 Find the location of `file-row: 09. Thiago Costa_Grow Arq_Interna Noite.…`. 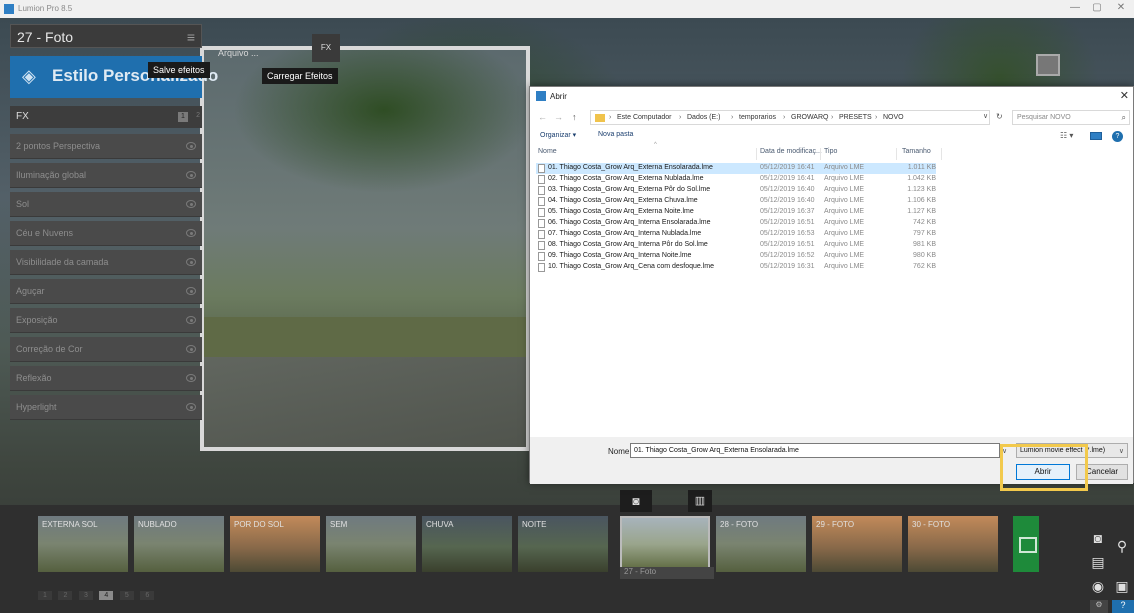

file-row: 09. Thiago Costa_Grow Arq_Interna Noite.… is located at coordinates (736, 256).